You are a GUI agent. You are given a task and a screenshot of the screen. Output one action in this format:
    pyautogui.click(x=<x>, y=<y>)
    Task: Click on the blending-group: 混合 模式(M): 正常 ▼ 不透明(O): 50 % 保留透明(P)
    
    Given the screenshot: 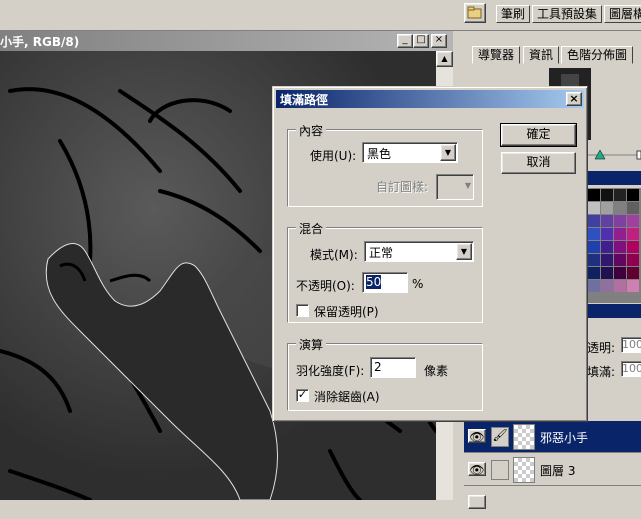 What is the action you would take?
    pyautogui.click(x=385, y=271)
    